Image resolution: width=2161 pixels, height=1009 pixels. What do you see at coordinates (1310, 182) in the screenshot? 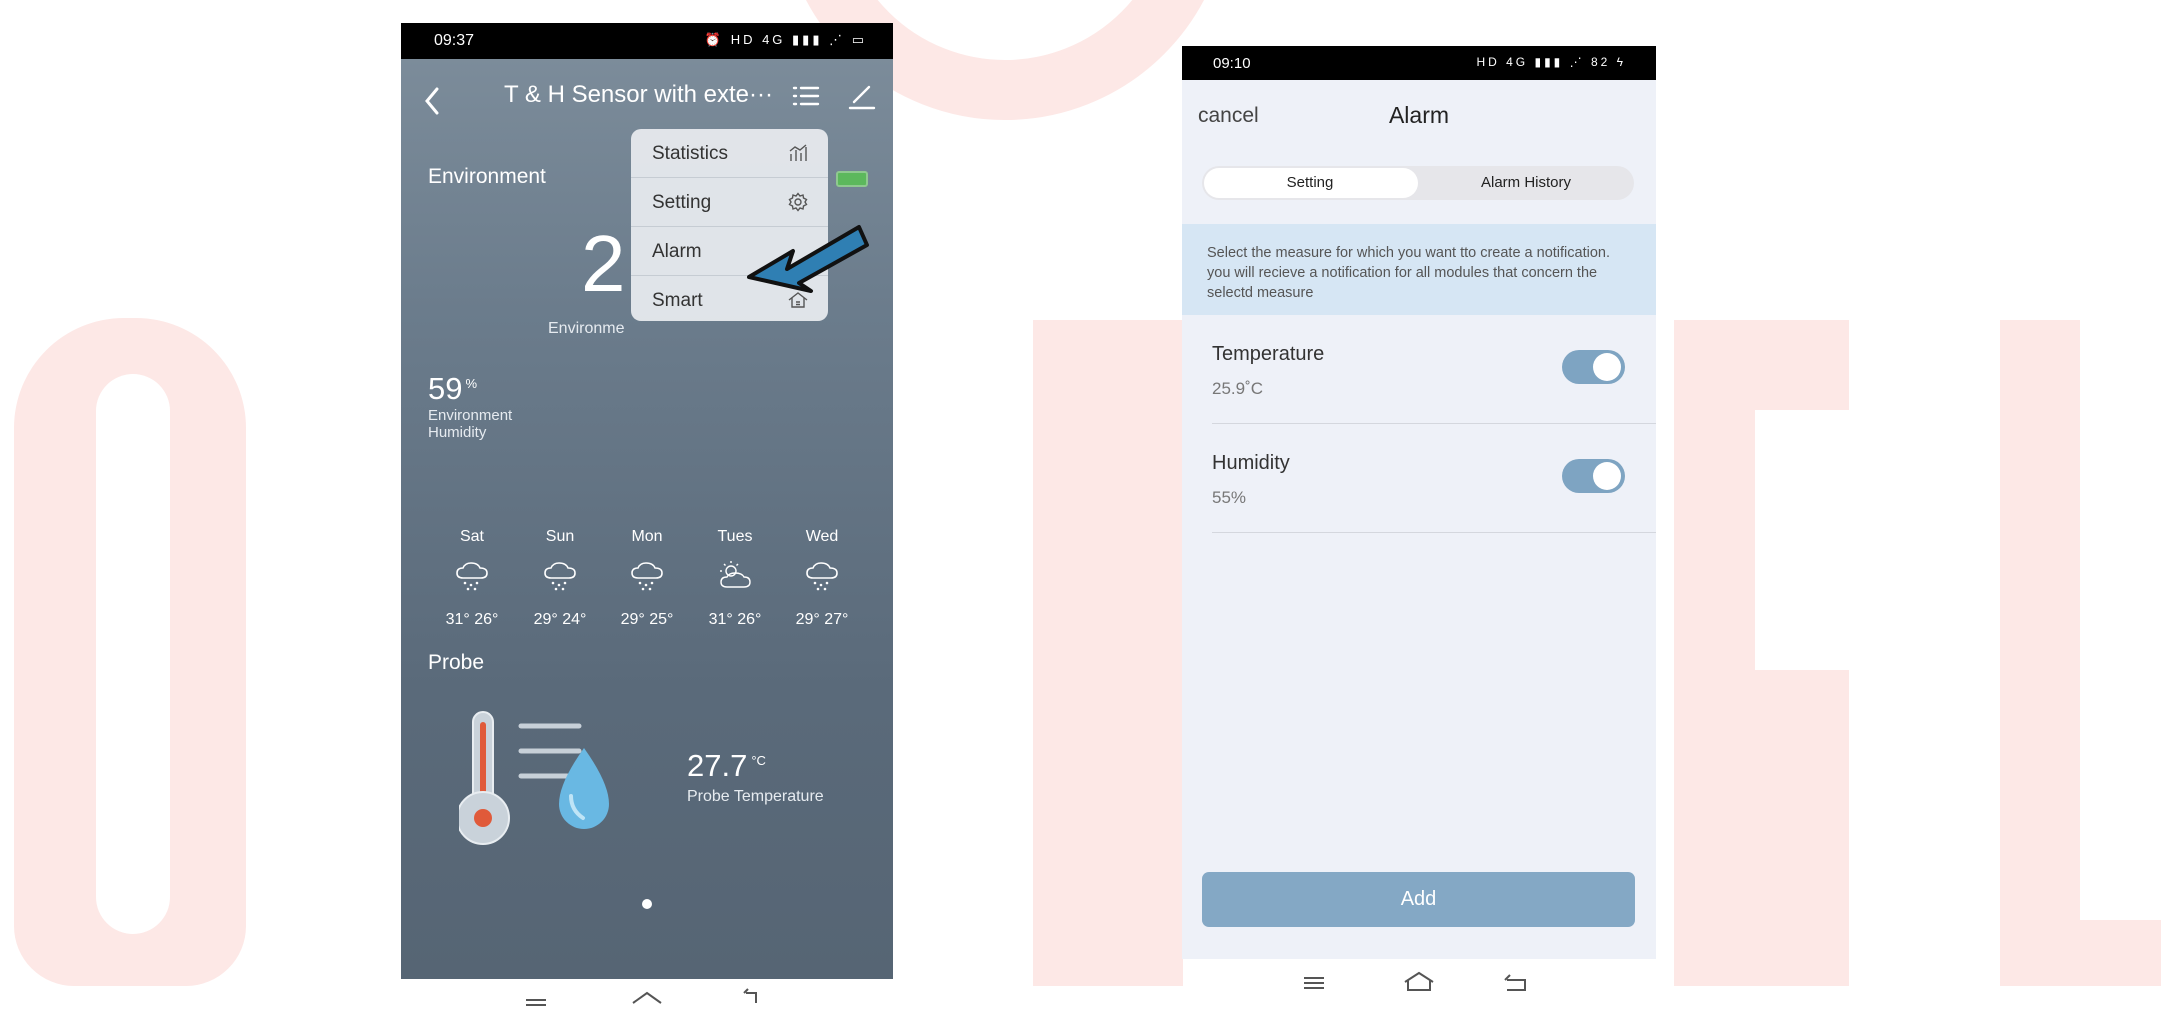
I see `tab-setting: Setting` at bounding box center [1310, 182].